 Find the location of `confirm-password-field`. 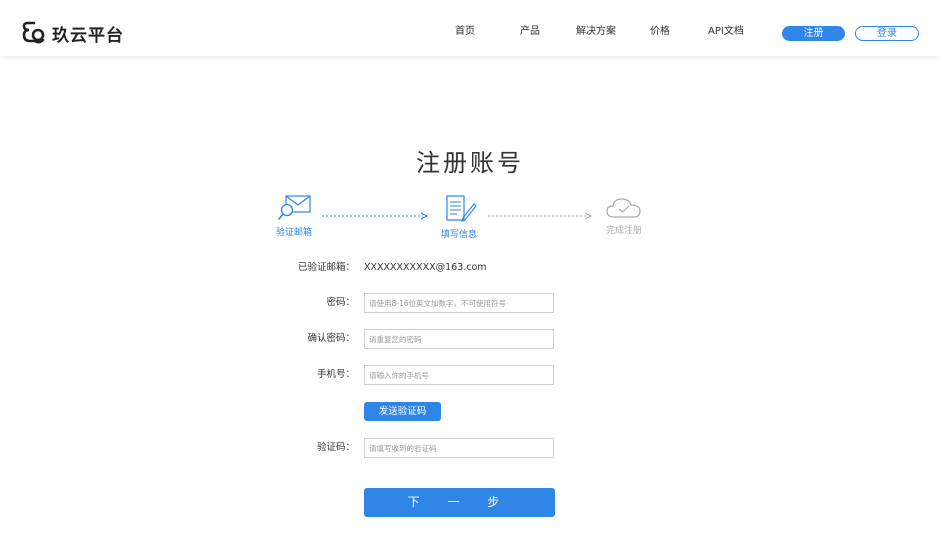

confirm-password-field is located at coordinates (459, 339).